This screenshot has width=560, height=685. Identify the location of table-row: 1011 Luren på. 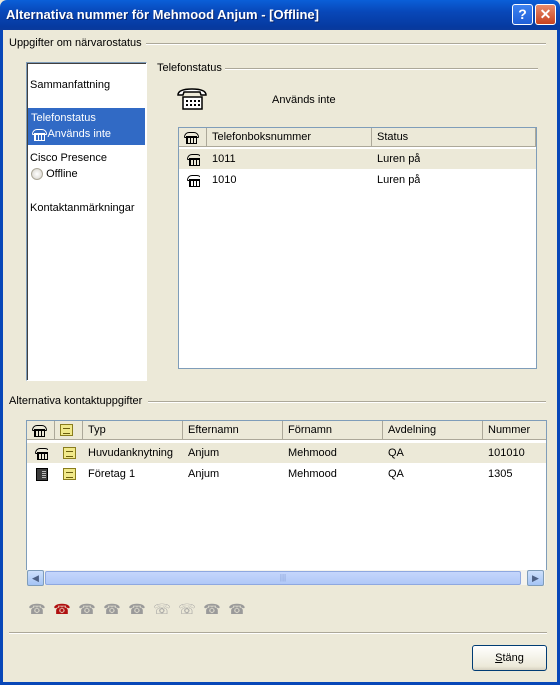
(357, 159).